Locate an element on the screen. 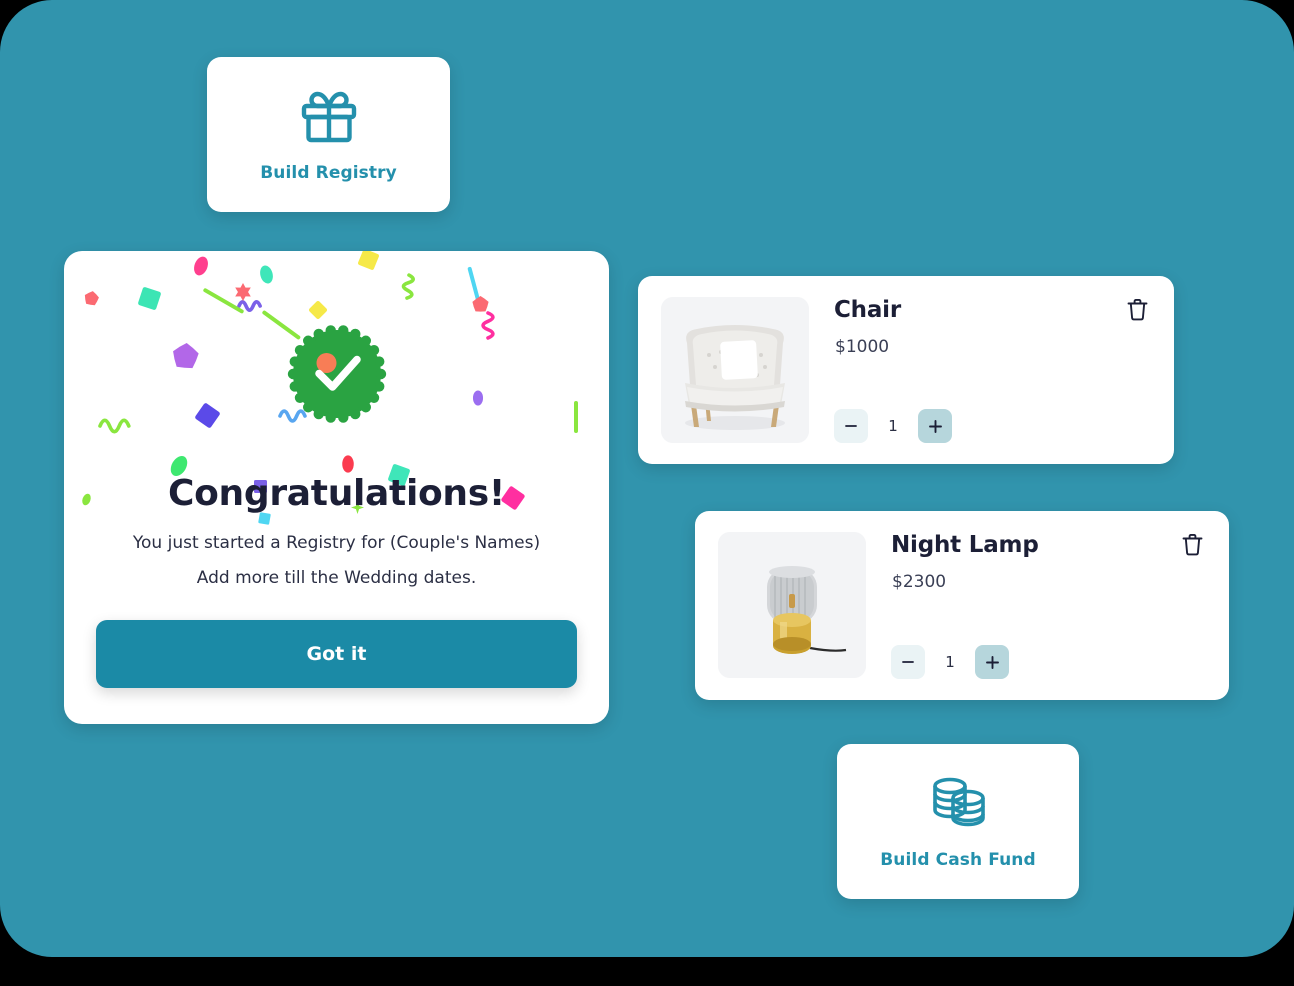 The height and width of the screenshot is (986, 1294). product-image-chair is located at coordinates (735, 370).